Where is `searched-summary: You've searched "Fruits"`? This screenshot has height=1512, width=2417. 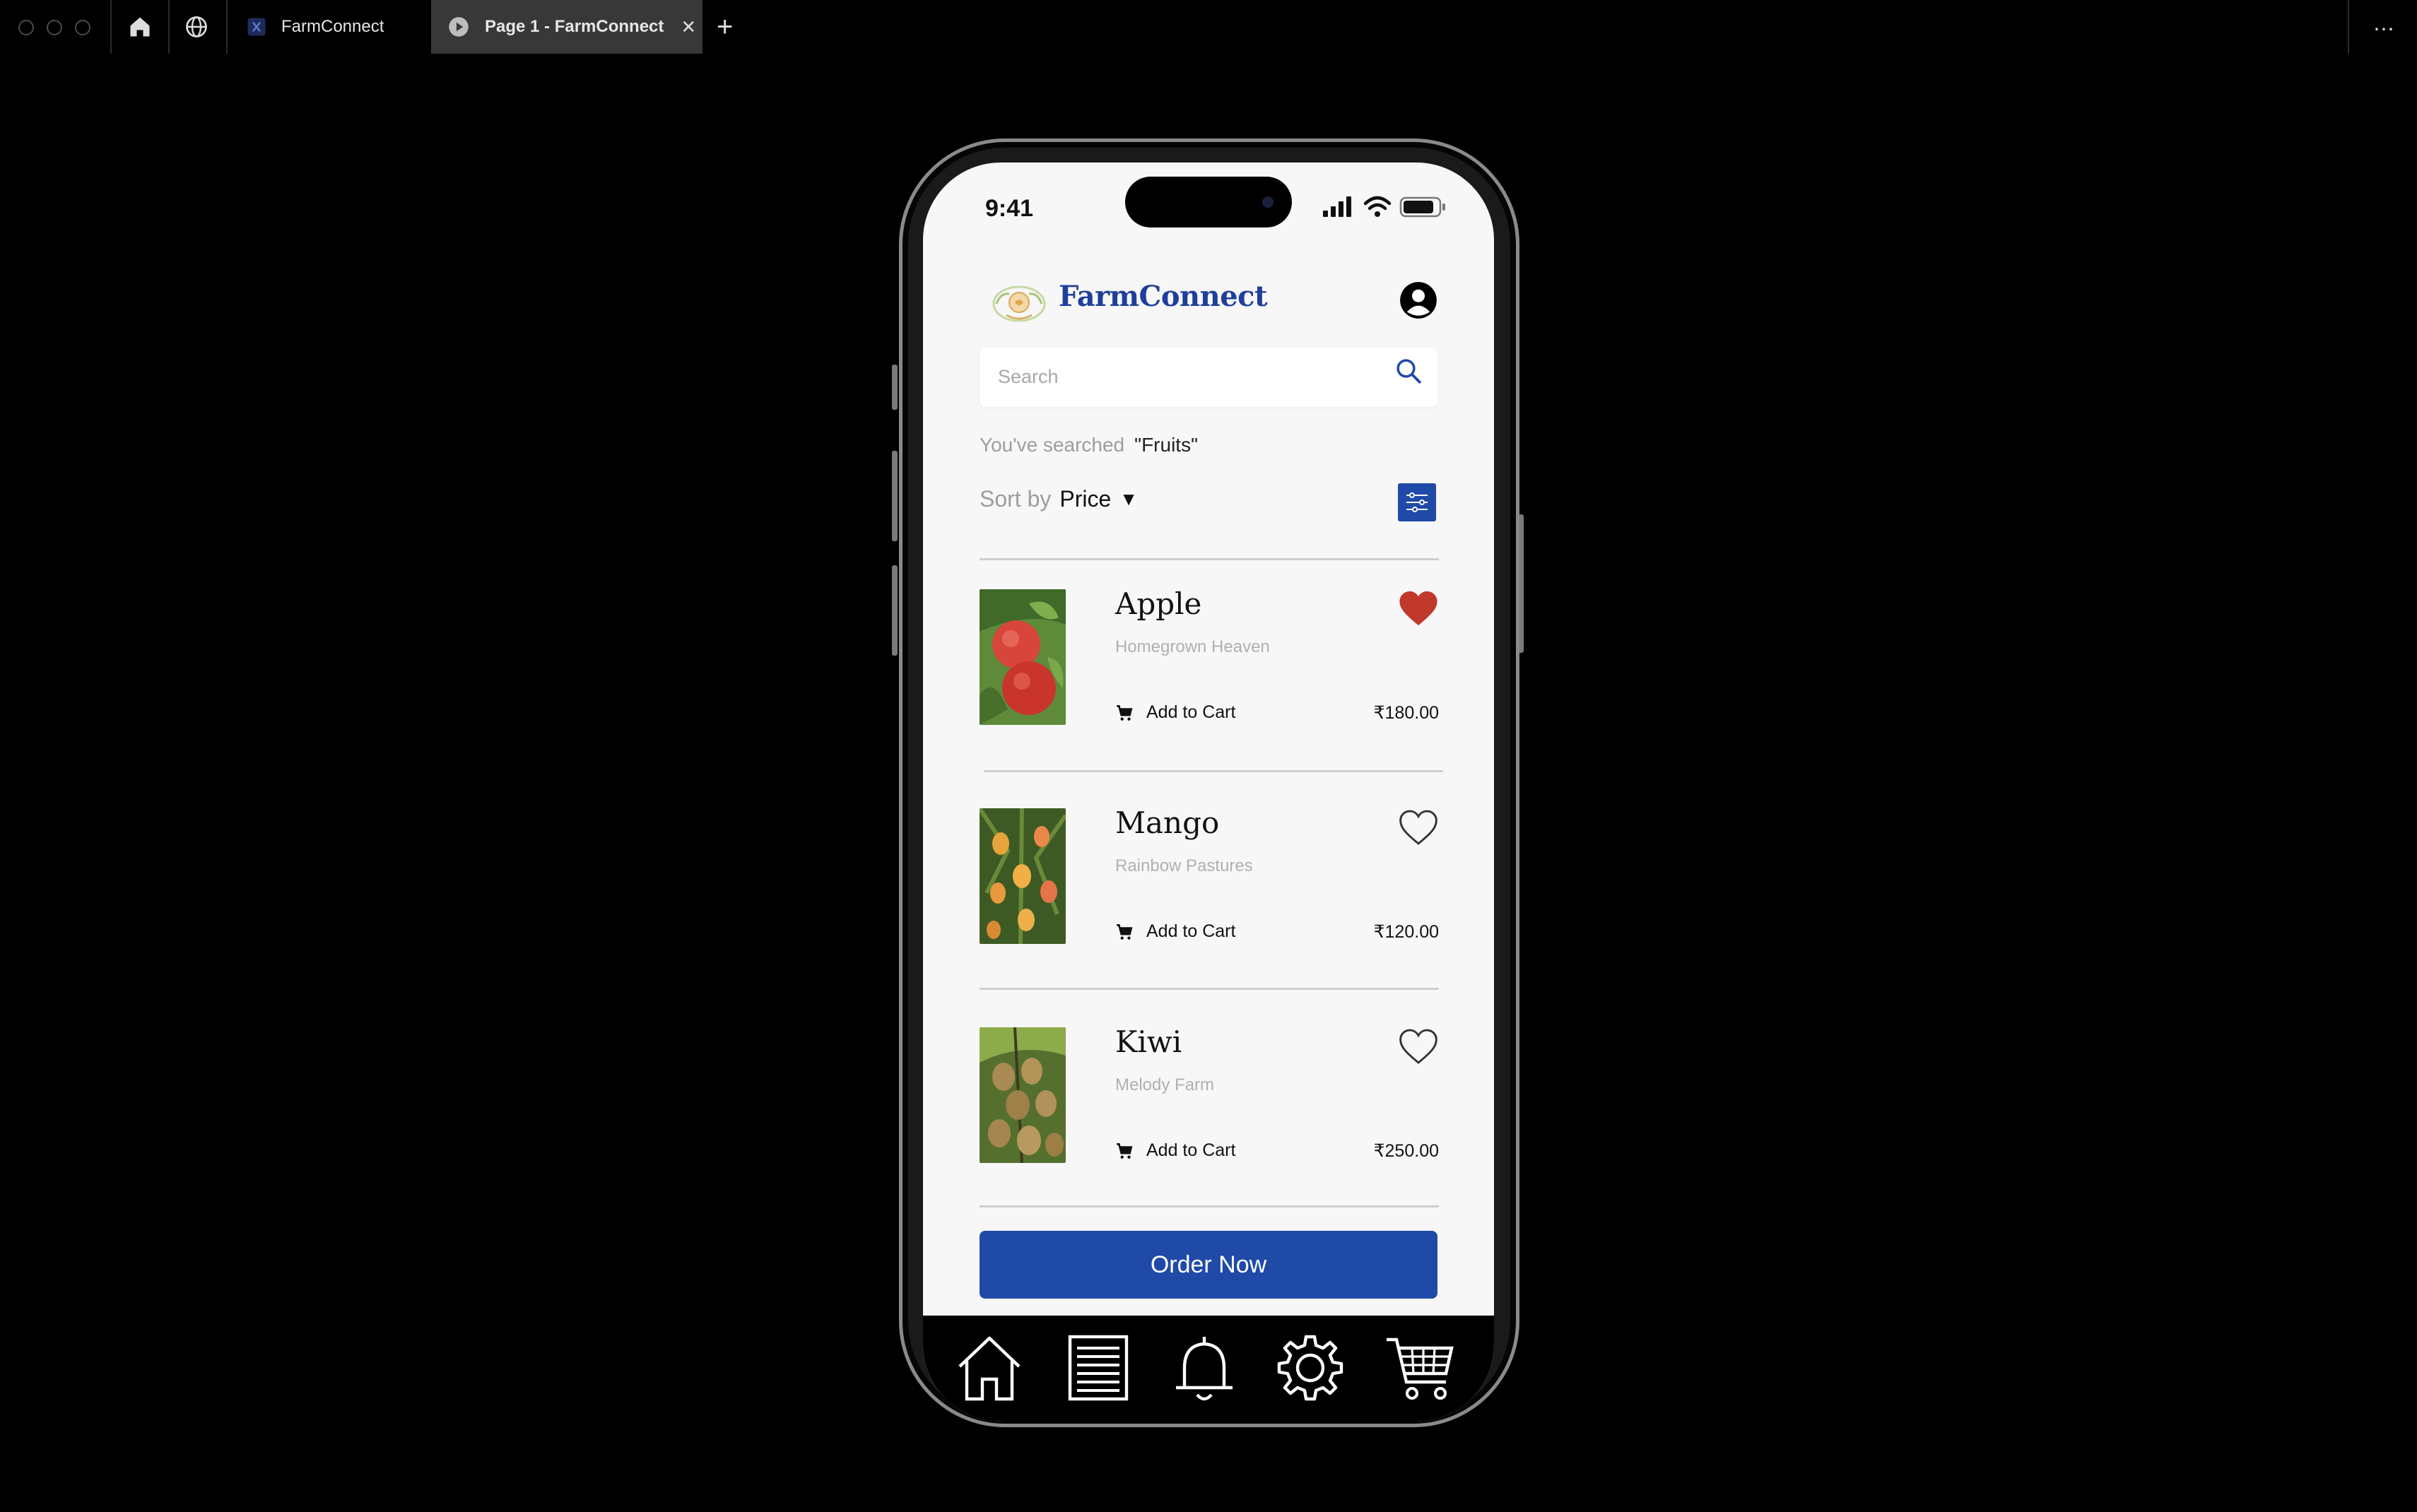 searched-summary: You've searched "Fruits" is located at coordinates (1089, 445).